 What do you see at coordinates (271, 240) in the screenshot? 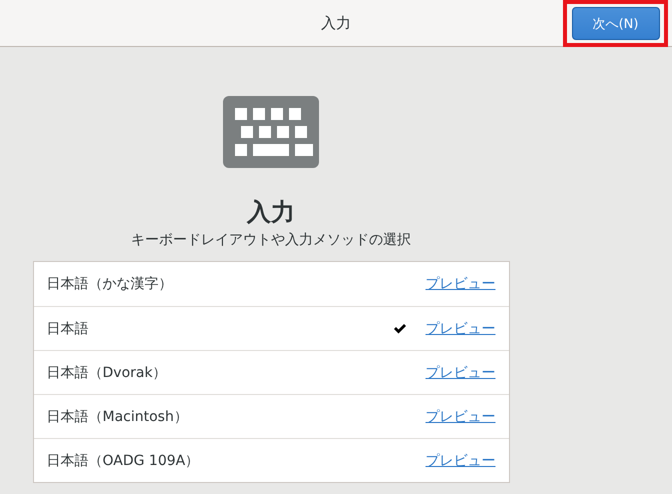
I see `page-subtitle: キーボードレイアウトや入力メソッドの選択` at bounding box center [271, 240].